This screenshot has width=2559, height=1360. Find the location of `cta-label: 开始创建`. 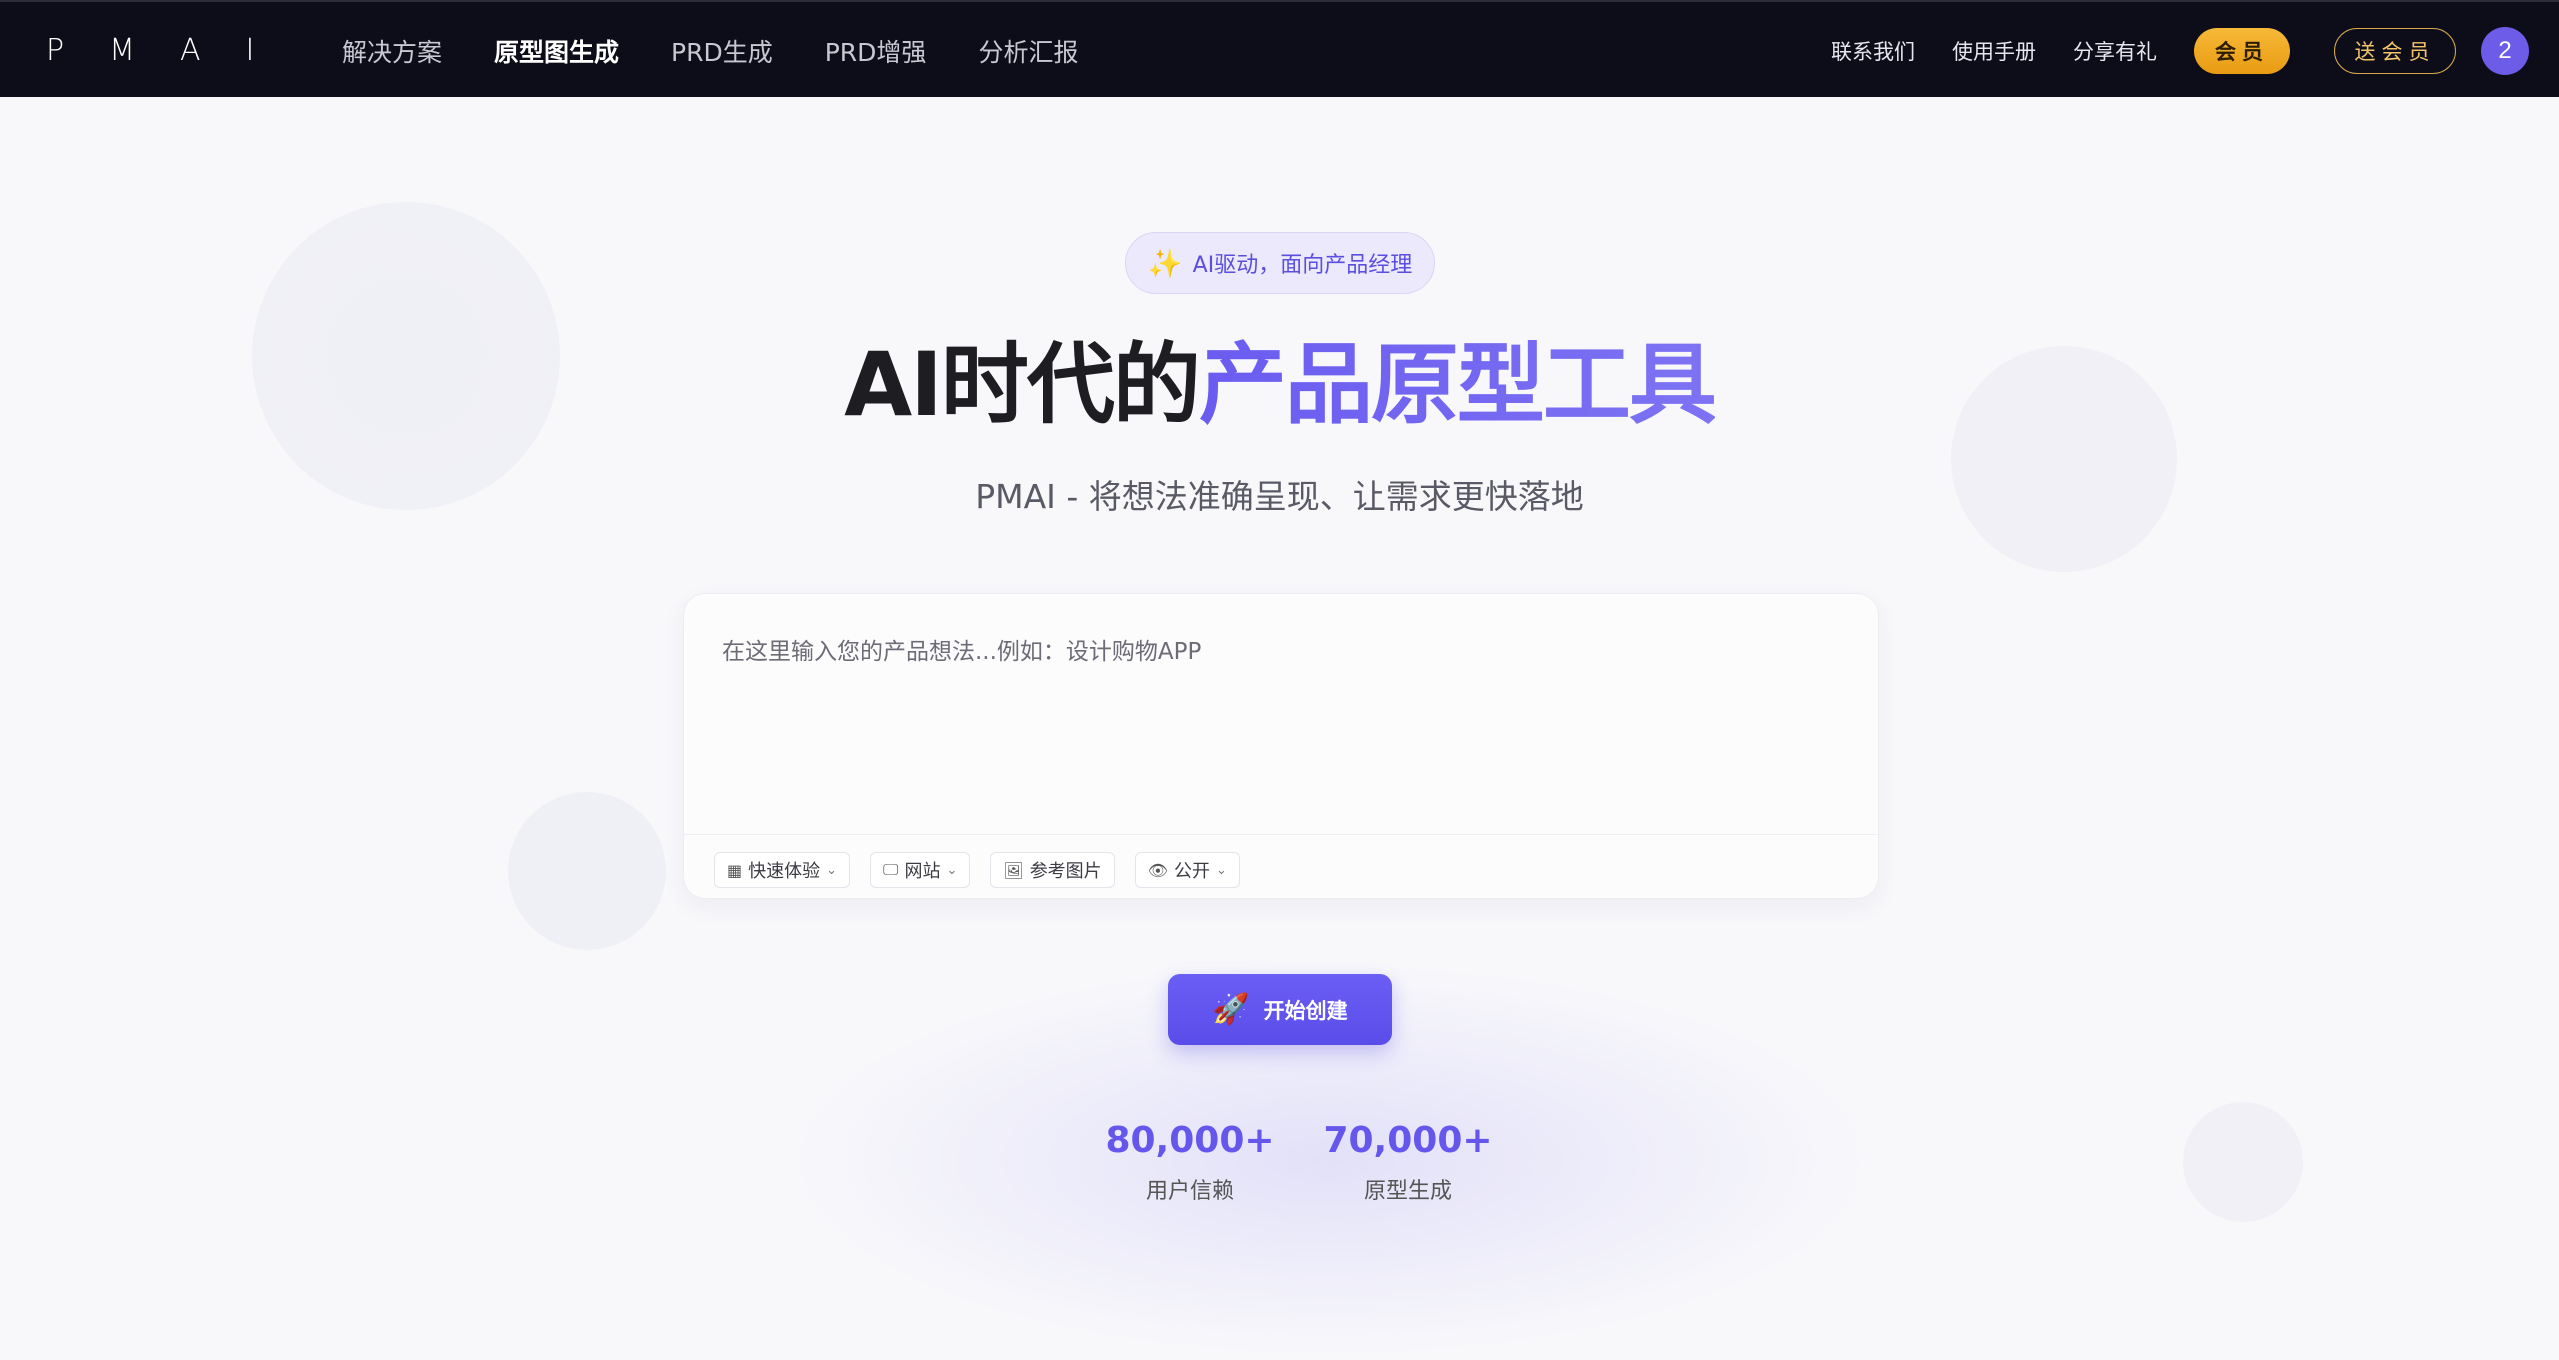

cta-label: 开始创建 is located at coordinates (1305, 1010).